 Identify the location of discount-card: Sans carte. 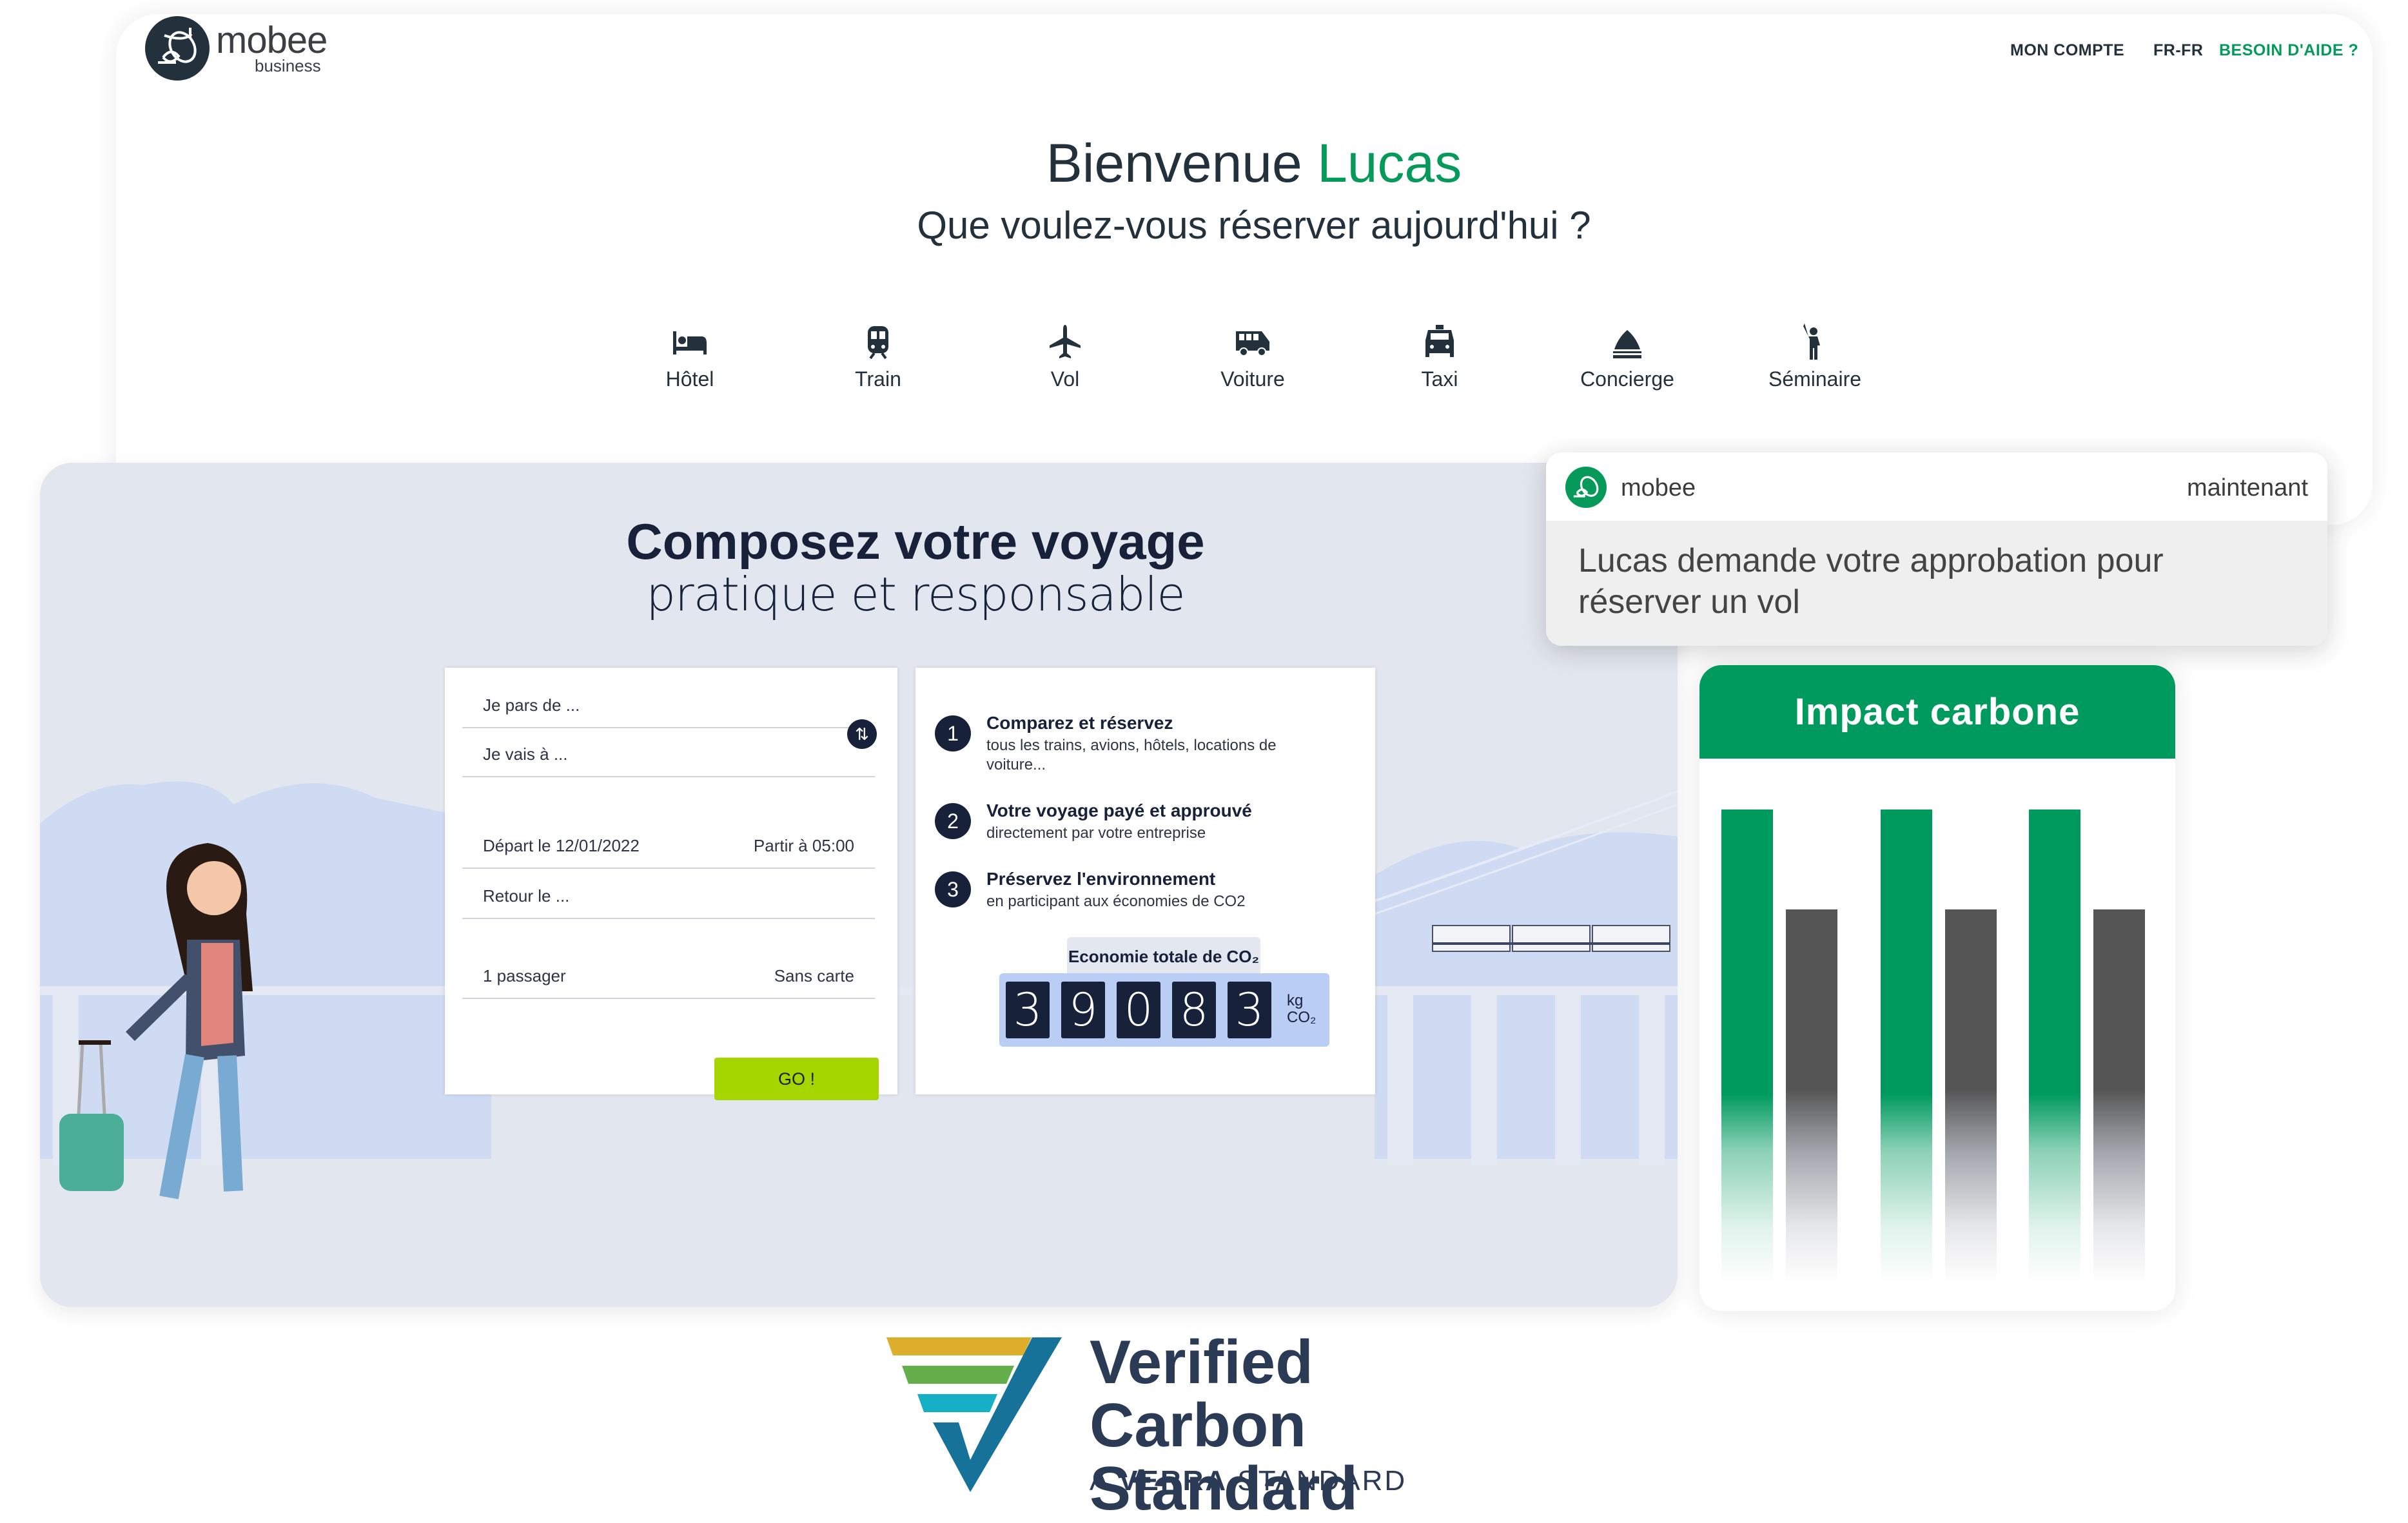
(814, 976).